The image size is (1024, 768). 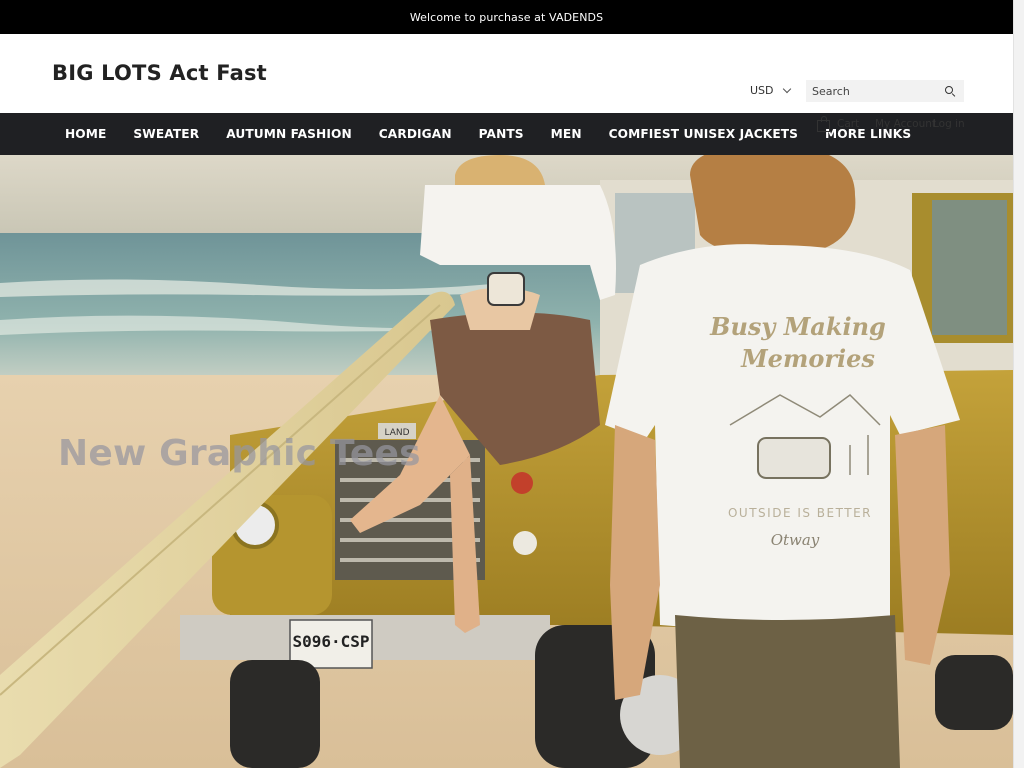 I want to click on shirt-print-line2: Memories, so click(x=807, y=358).